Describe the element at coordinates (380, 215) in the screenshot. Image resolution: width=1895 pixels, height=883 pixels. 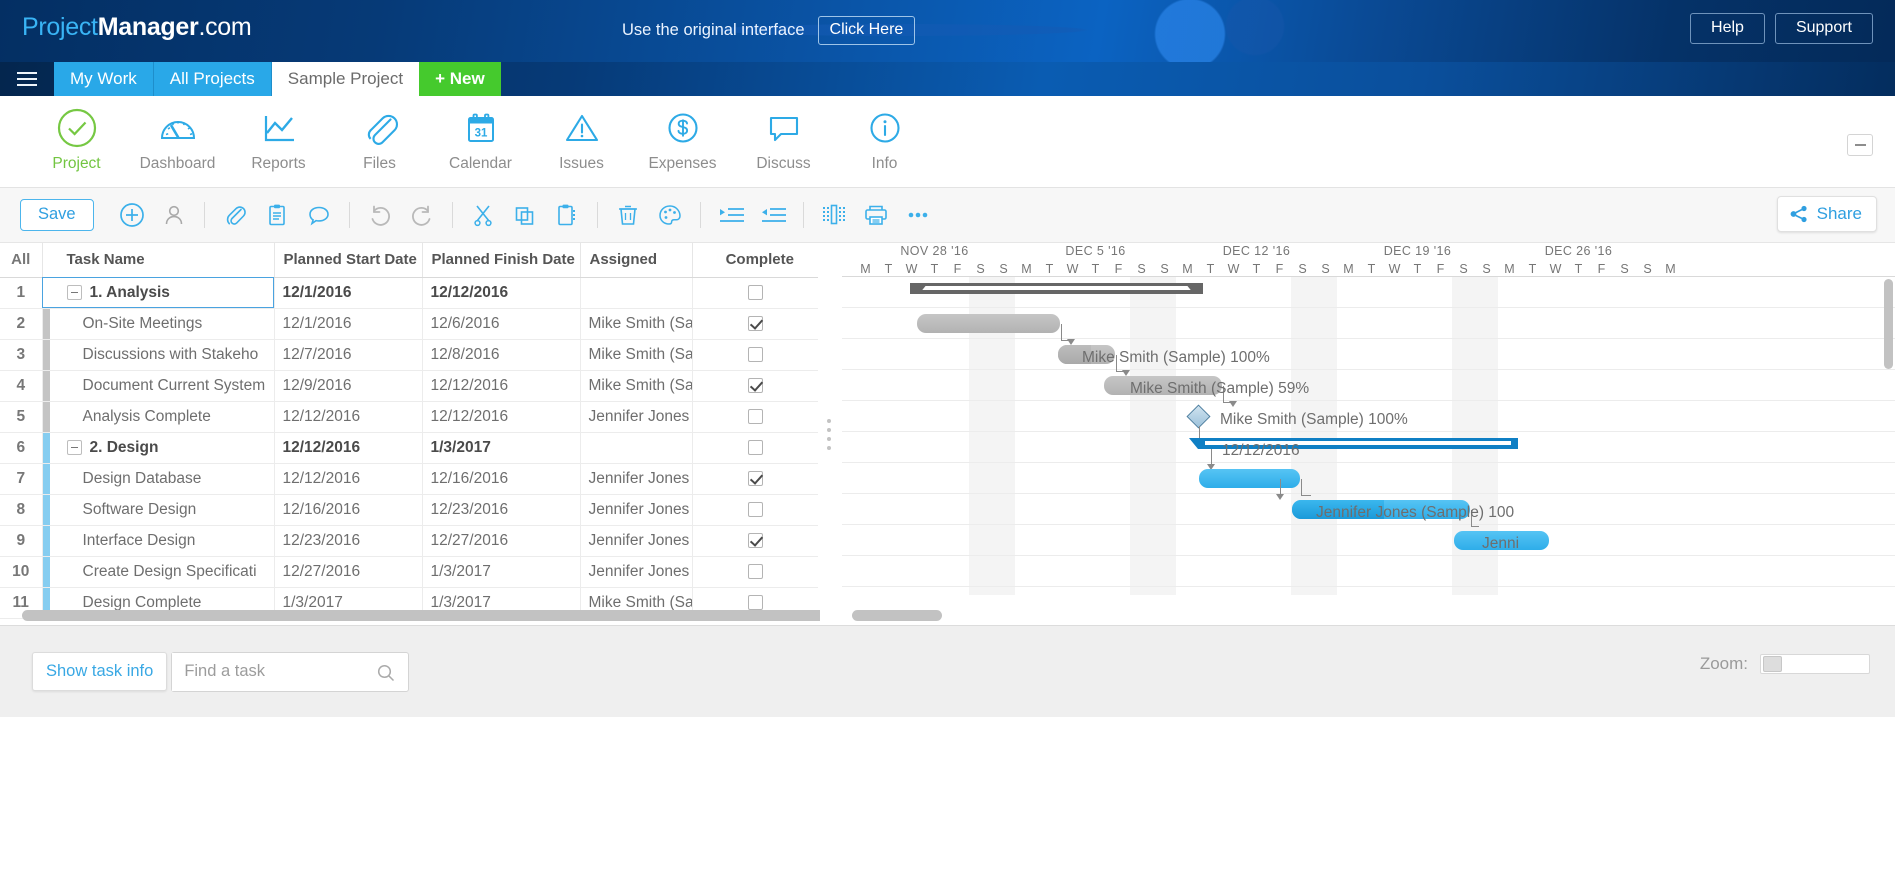
I see `undo-icon` at that location.